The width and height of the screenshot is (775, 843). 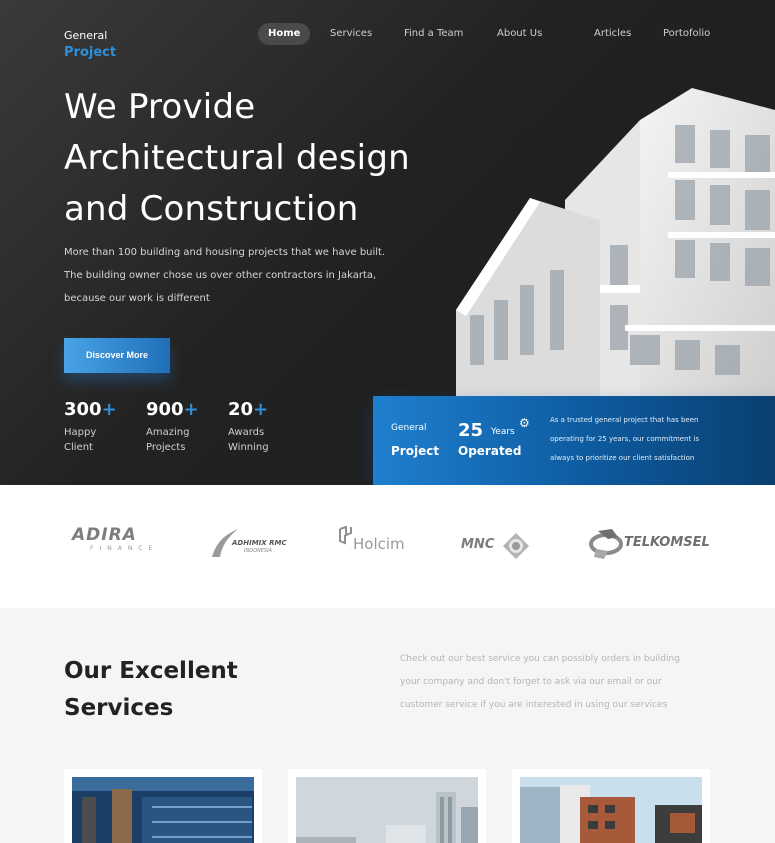 I want to click on operated-label: Operated, so click(x=490, y=451).